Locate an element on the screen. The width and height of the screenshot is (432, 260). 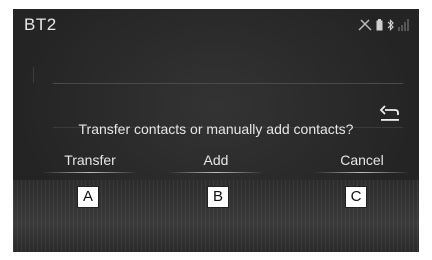
callout-a: A is located at coordinates (88, 197).